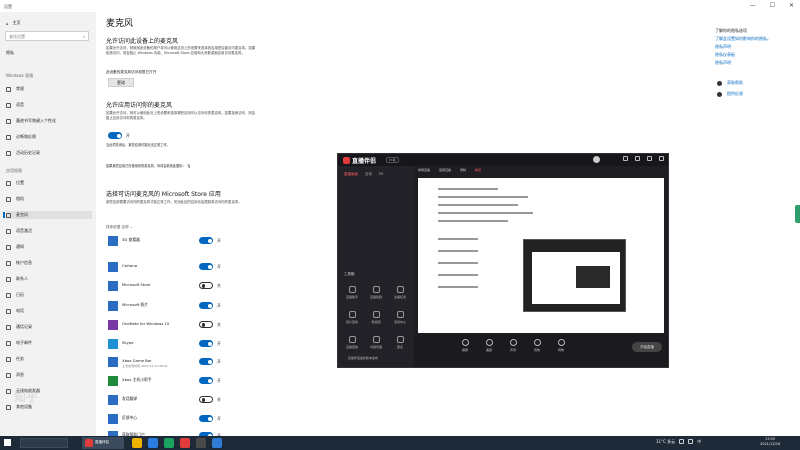 This screenshot has width=800, height=450. Describe the element at coordinates (791, 5) in the screenshot. I see `close-button: ✕` at that location.